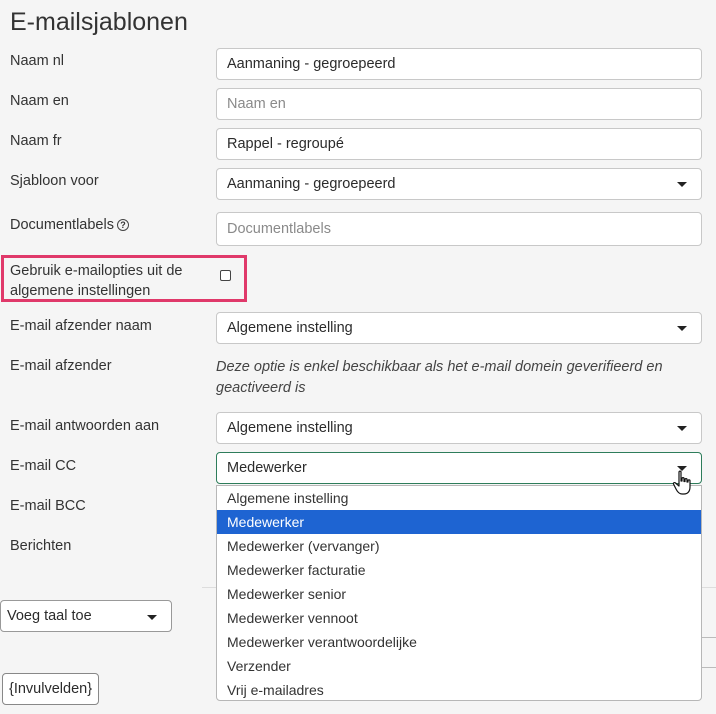  What do you see at coordinates (62, 225) in the screenshot?
I see `document-labels-label-text: Documentlabels` at bounding box center [62, 225].